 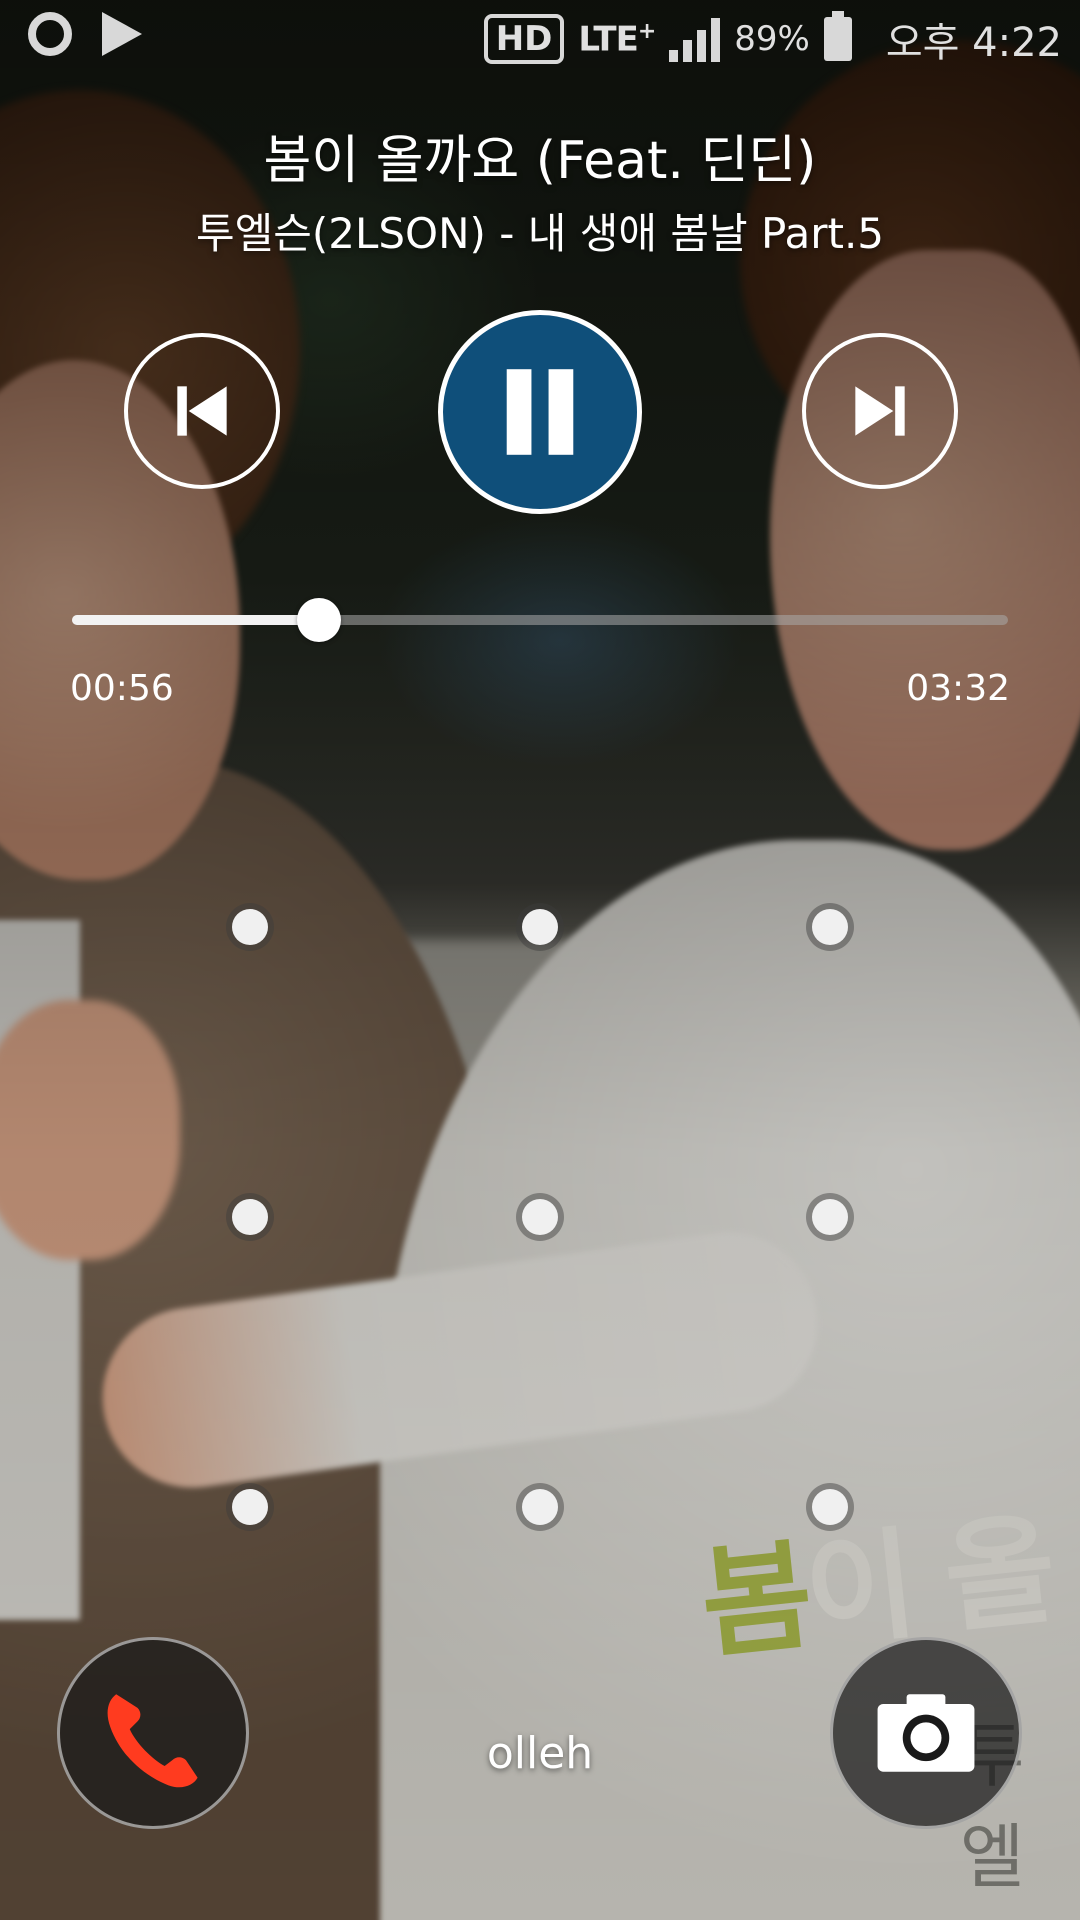 I want to click on previous-track-button, so click(x=202, y=411).